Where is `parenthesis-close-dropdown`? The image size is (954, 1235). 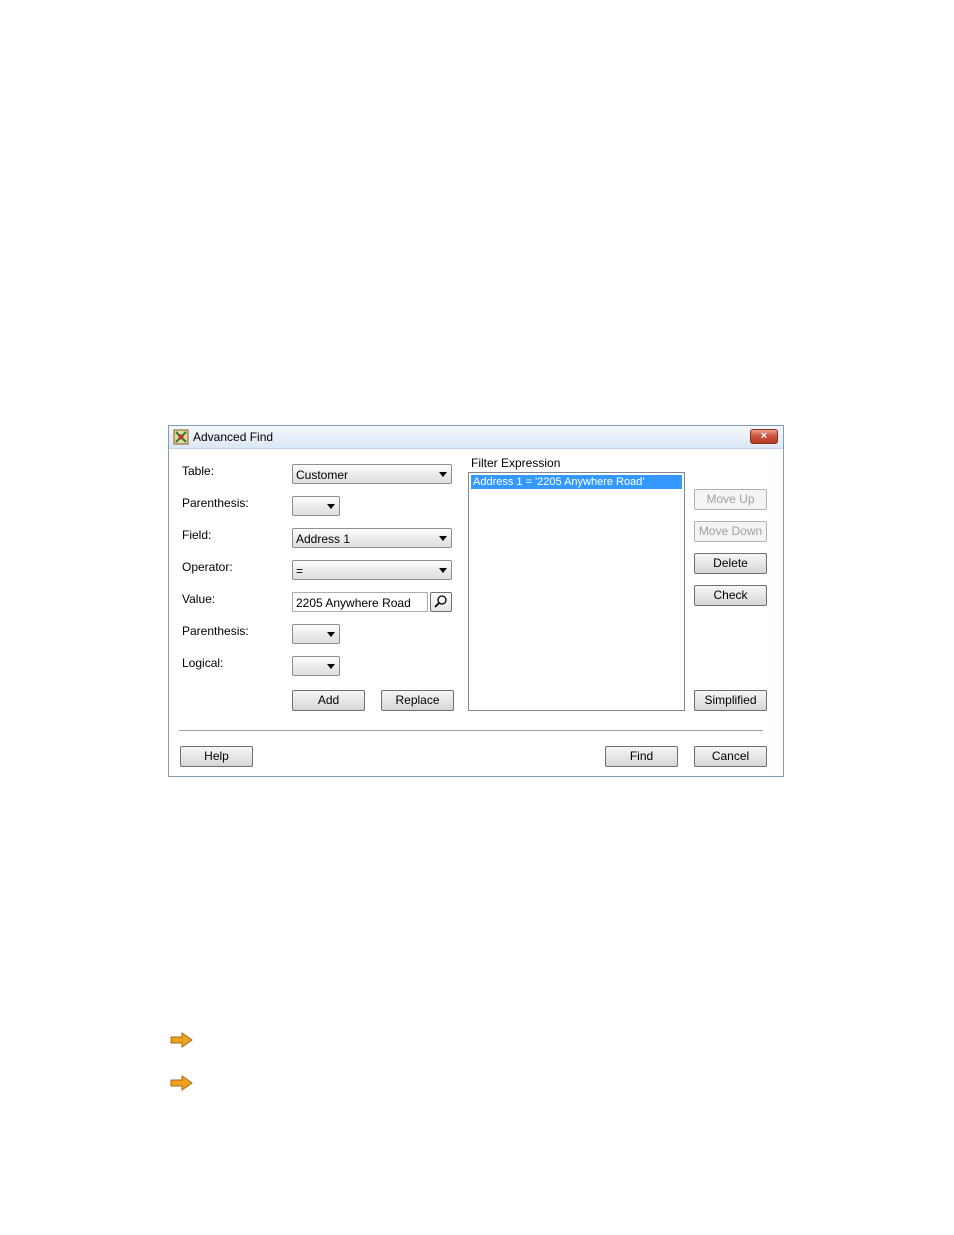 parenthesis-close-dropdown is located at coordinates (316, 634).